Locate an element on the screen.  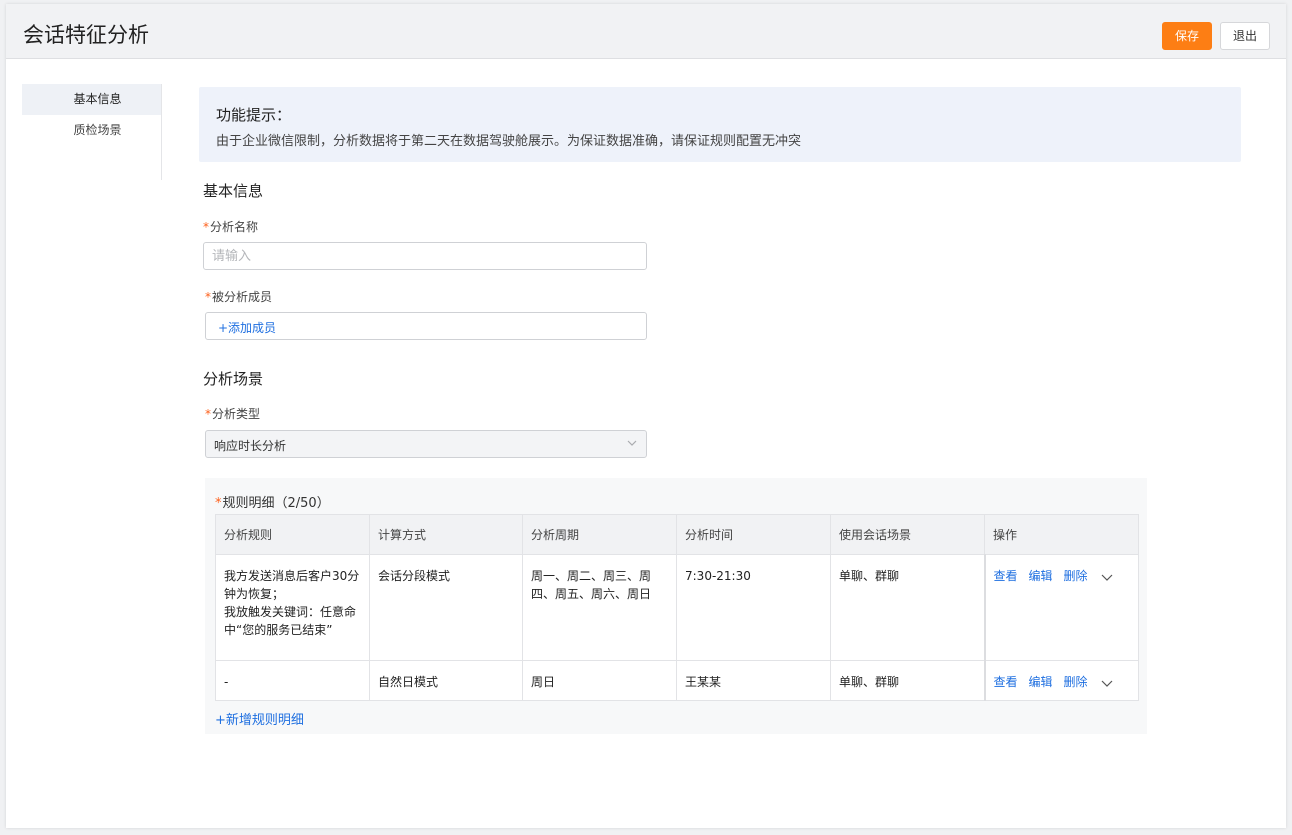
sidebar-item-qc-scene: 质检场景 is located at coordinates (91, 130).